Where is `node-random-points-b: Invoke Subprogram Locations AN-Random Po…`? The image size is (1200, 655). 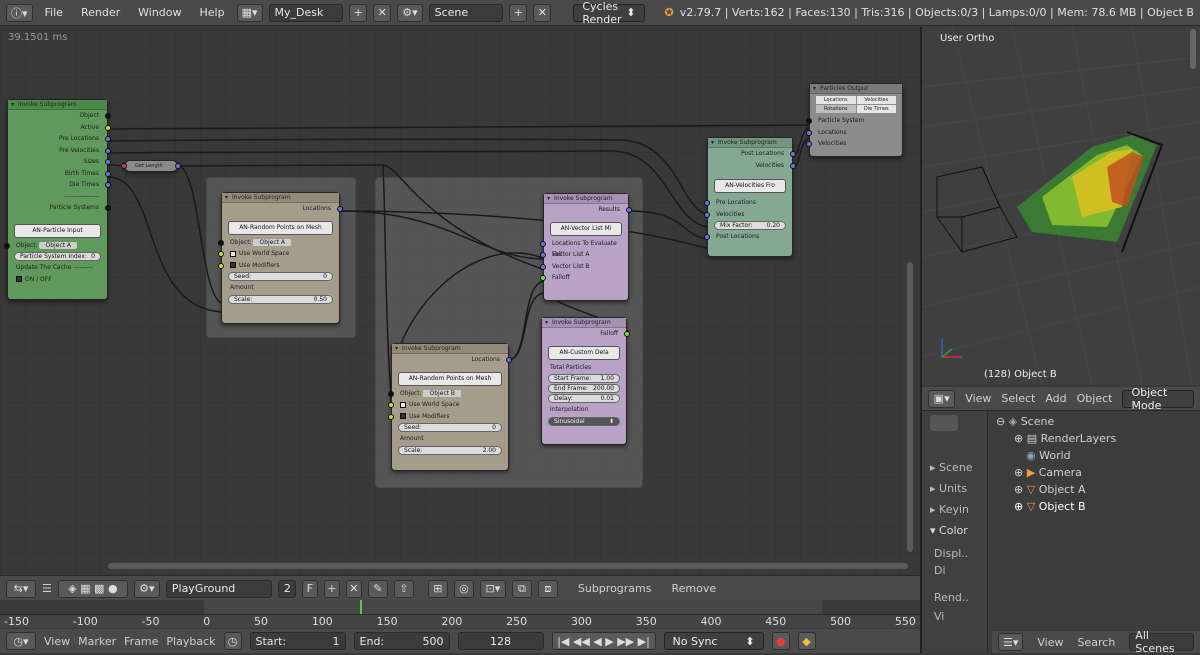
node-random-points-b: Invoke Subprogram Locations AN-Random Po… is located at coordinates (450, 407).